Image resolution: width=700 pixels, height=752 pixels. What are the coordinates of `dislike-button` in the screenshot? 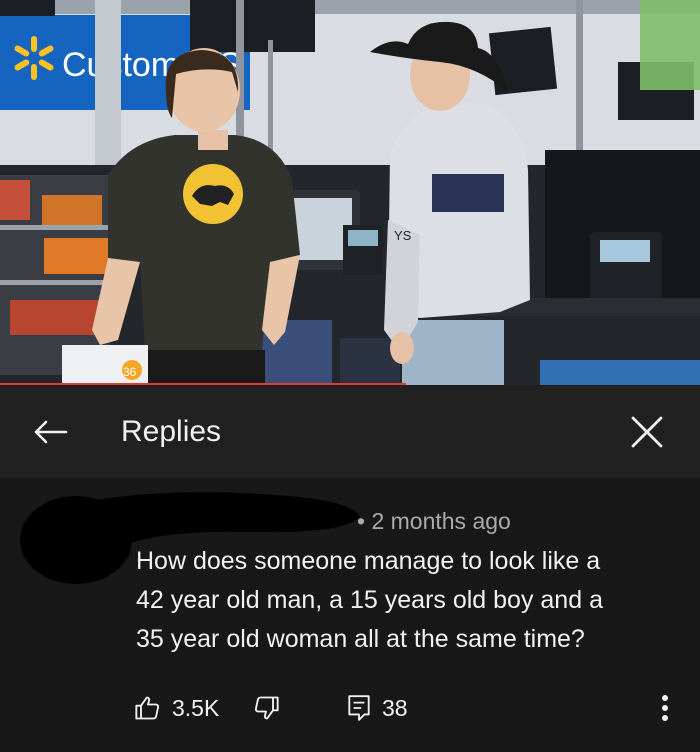 It's located at (266, 708).